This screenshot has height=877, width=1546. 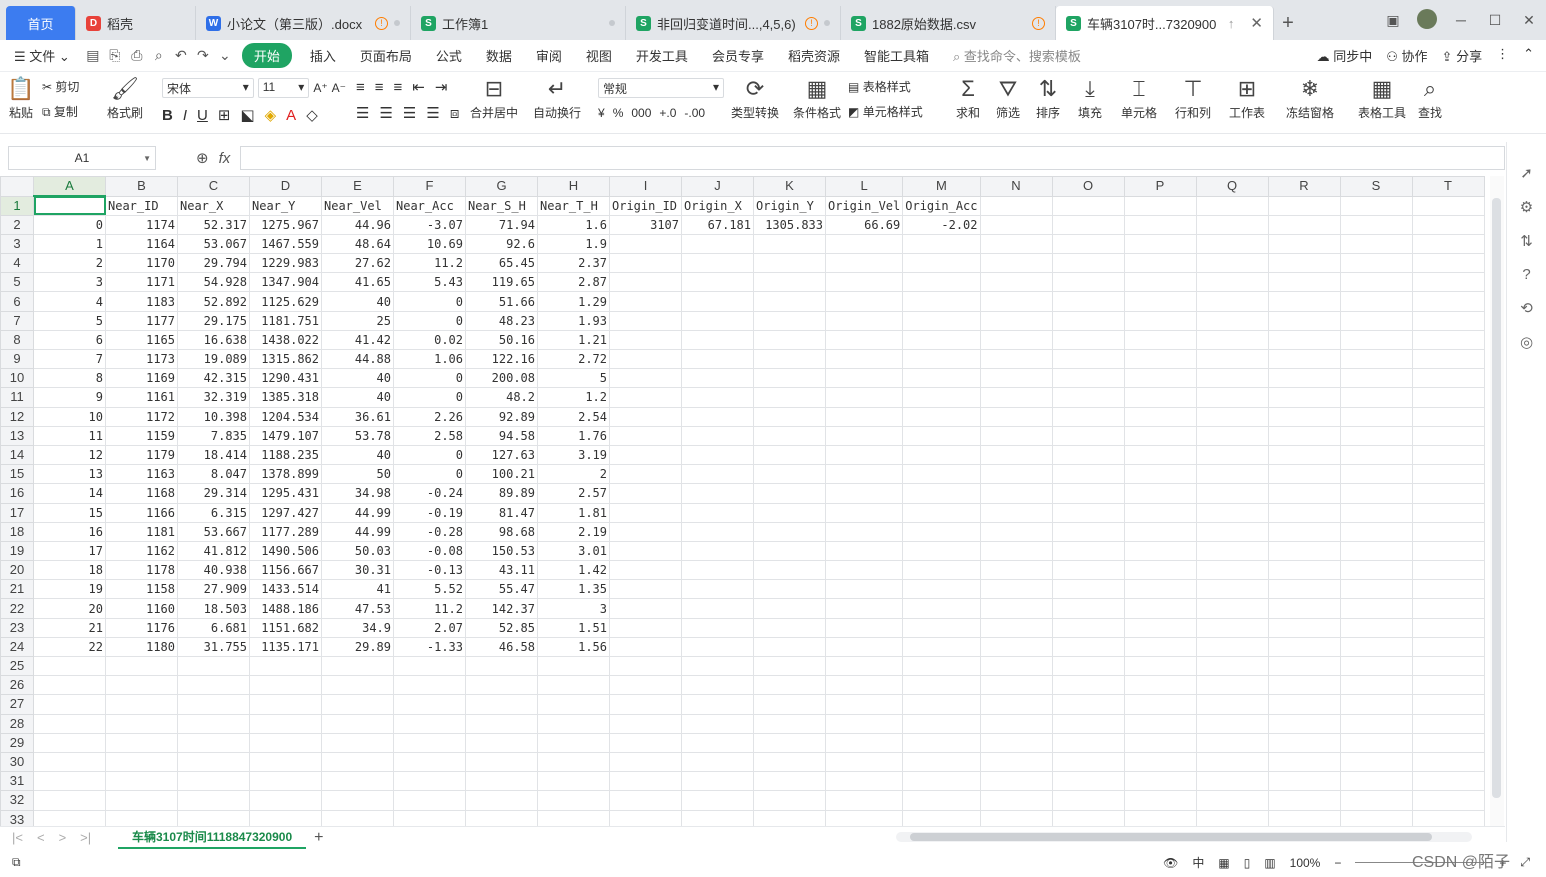 What do you see at coordinates (285, 647) in the screenshot?
I see `cell: 1135.171` at bounding box center [285, 647].